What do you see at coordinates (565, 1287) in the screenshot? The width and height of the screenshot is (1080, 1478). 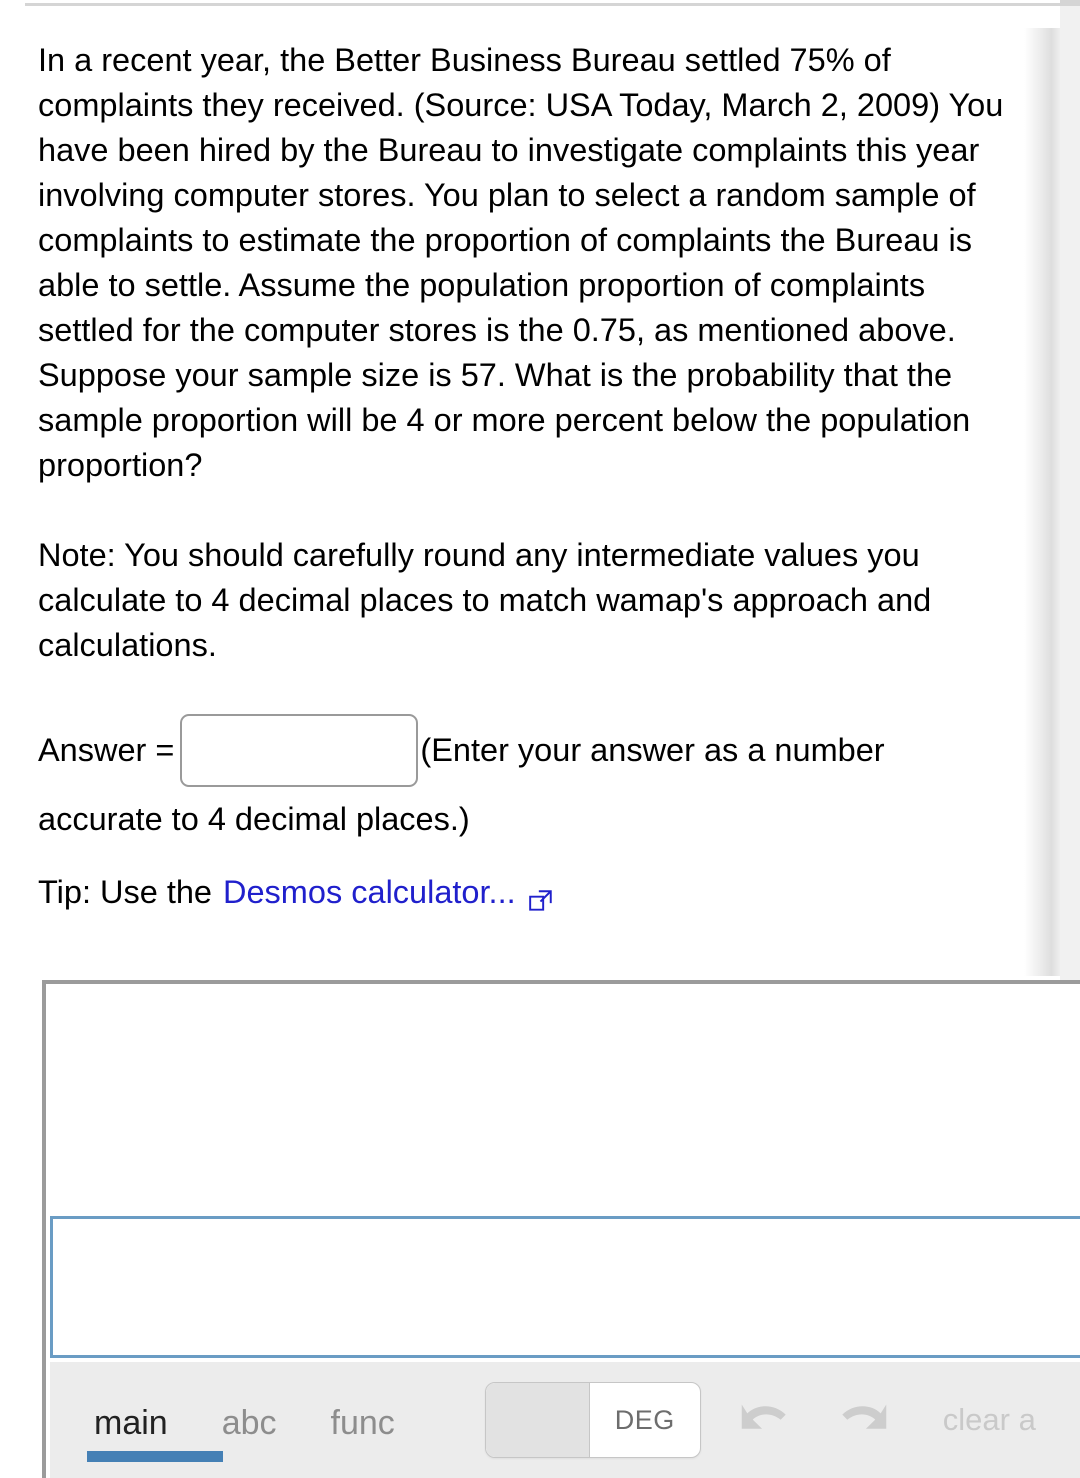 I see `calculator-expression-input` at bounding box center [565, 1287].